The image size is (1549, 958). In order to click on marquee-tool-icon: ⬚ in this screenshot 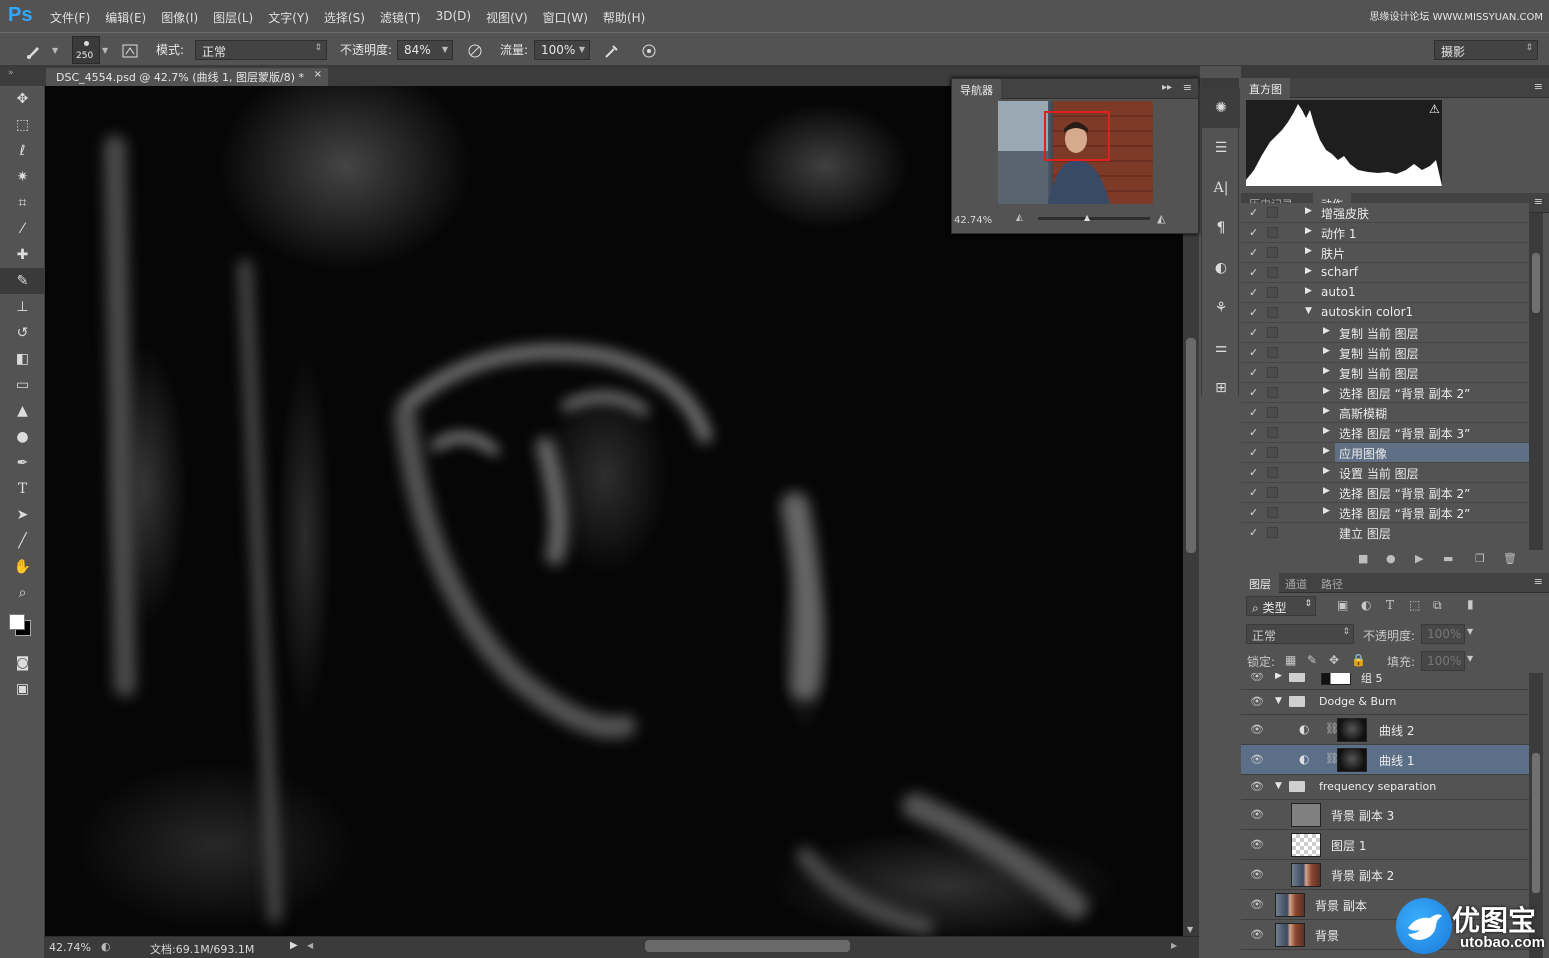, I will do `click(22, 125)`.